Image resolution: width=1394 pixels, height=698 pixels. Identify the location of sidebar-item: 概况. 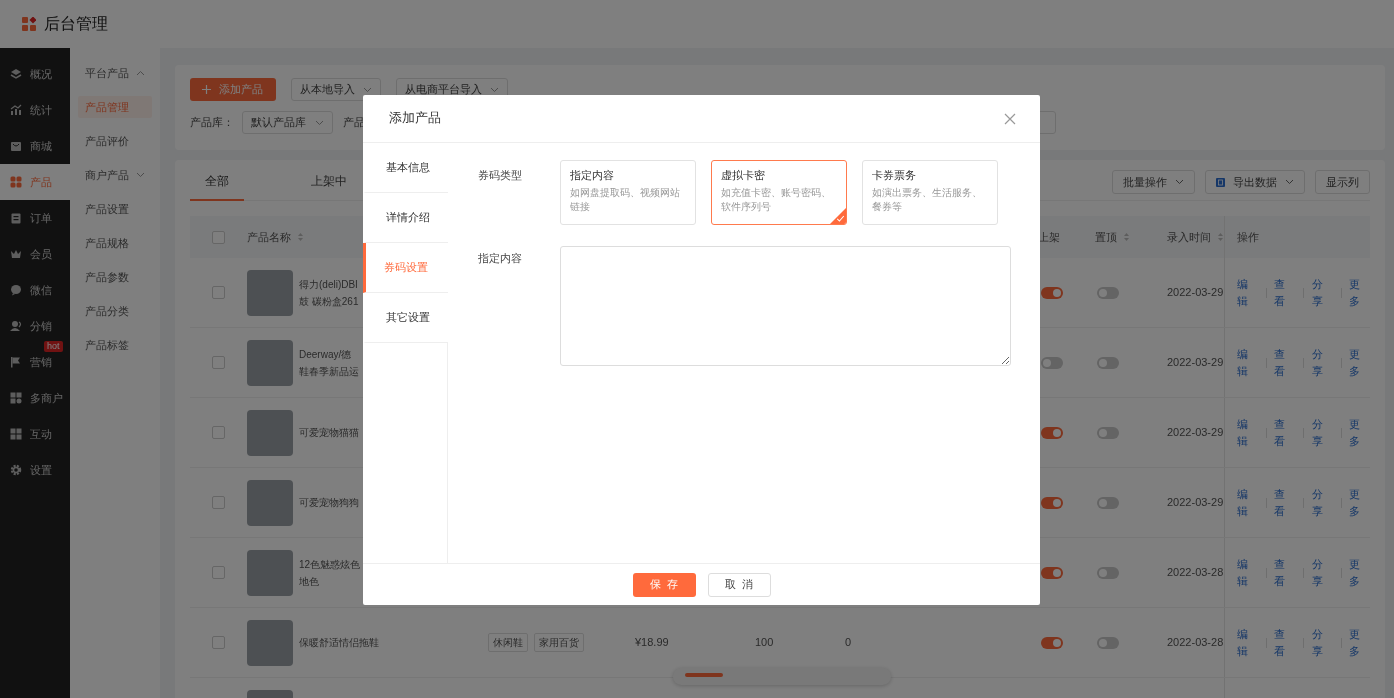
(35, 74).